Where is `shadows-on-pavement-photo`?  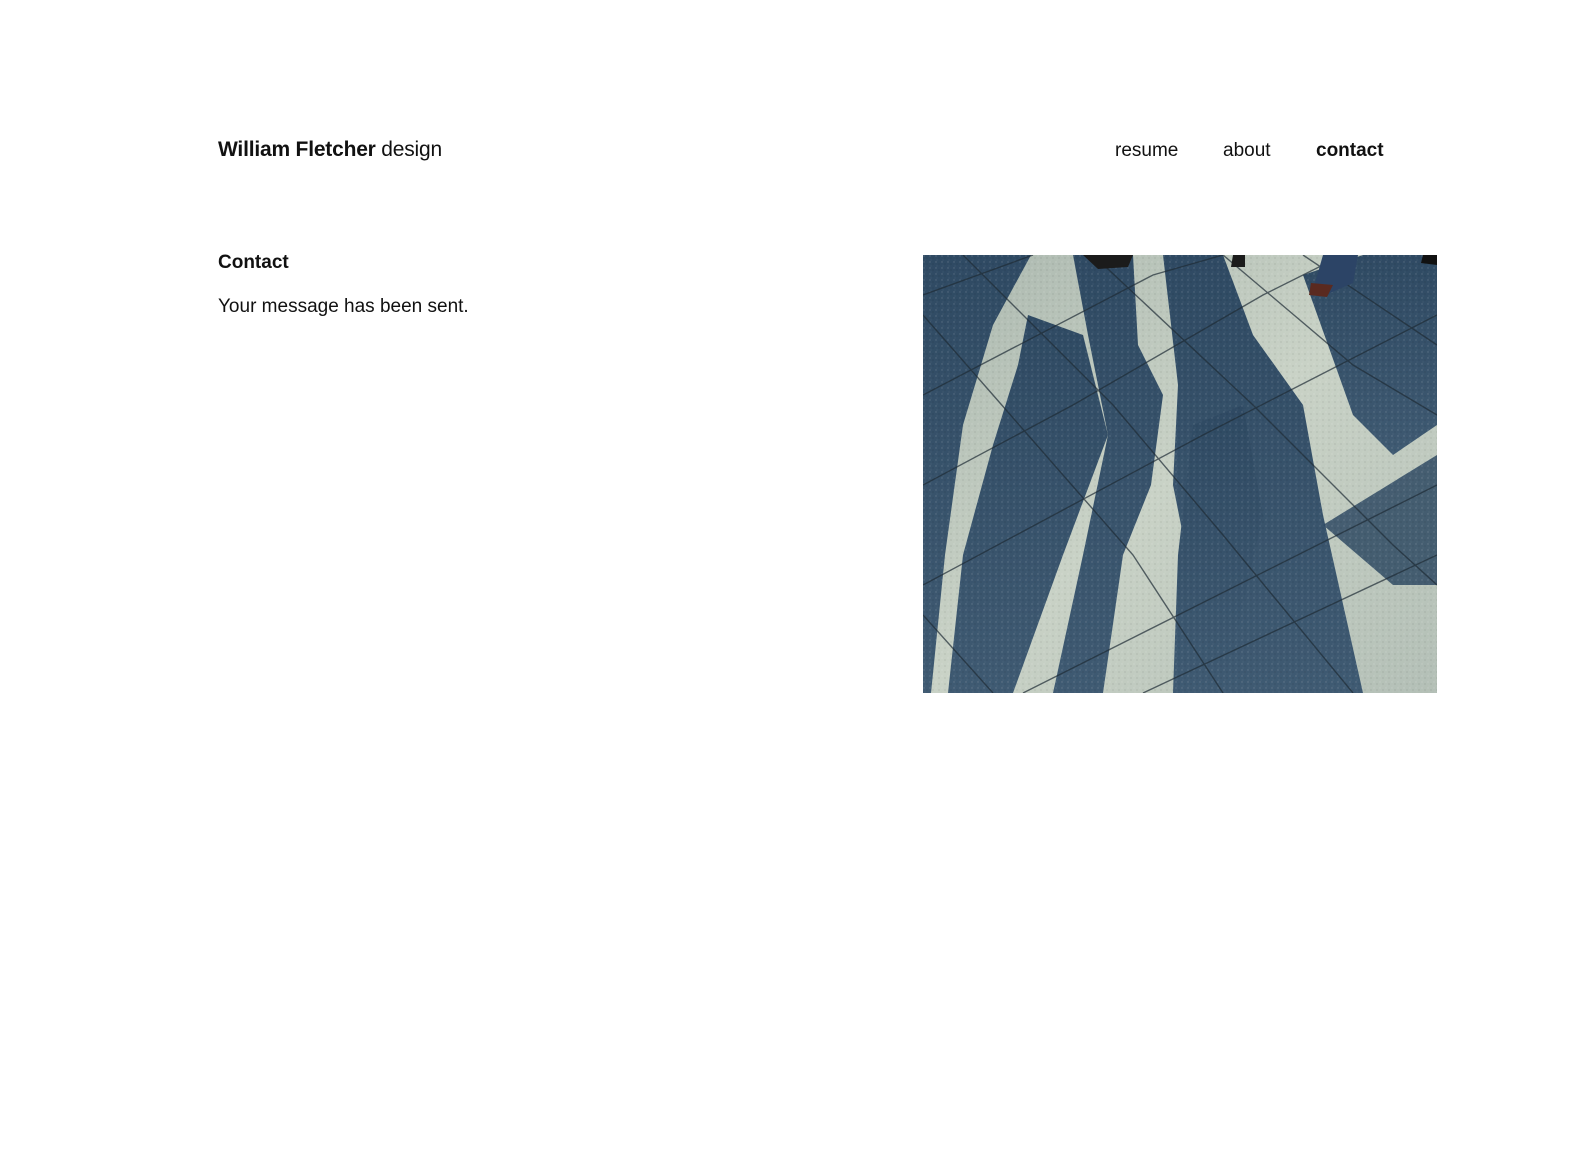
shadows-on-pavement-photo is located at coordinates (1180, 474).